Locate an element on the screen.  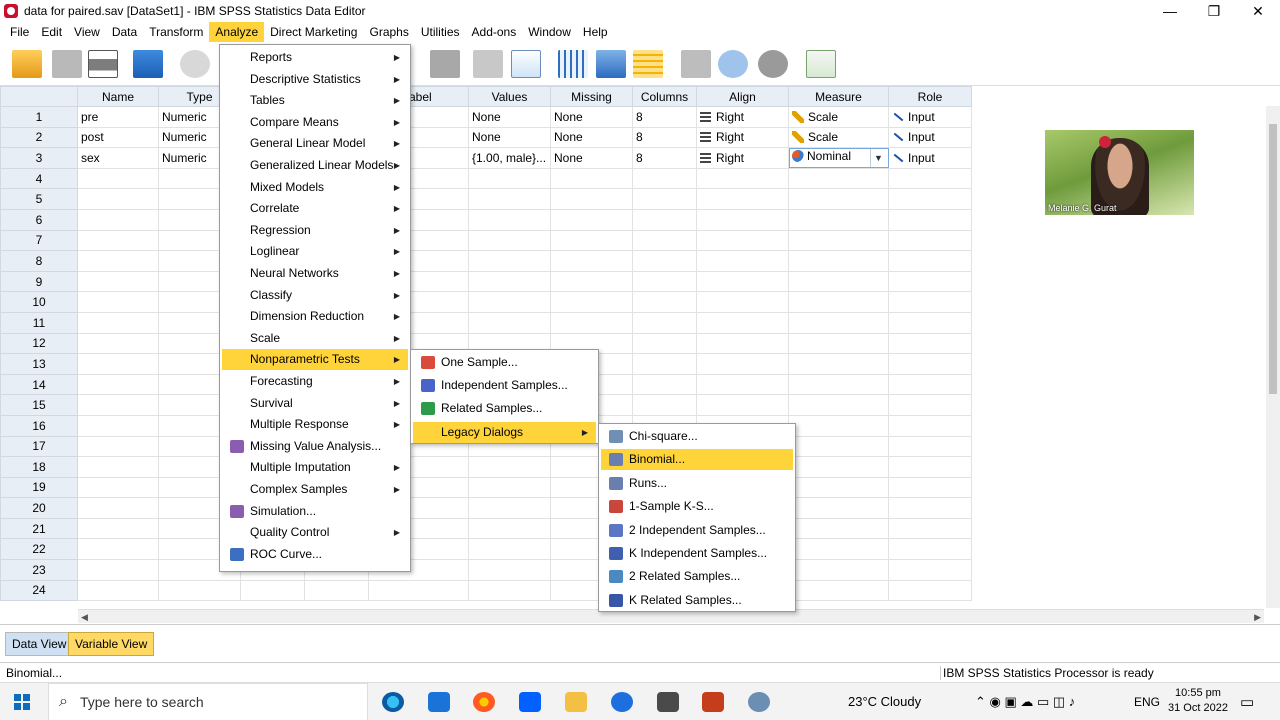
select-cases-icon is located at coordinates (648, 64).